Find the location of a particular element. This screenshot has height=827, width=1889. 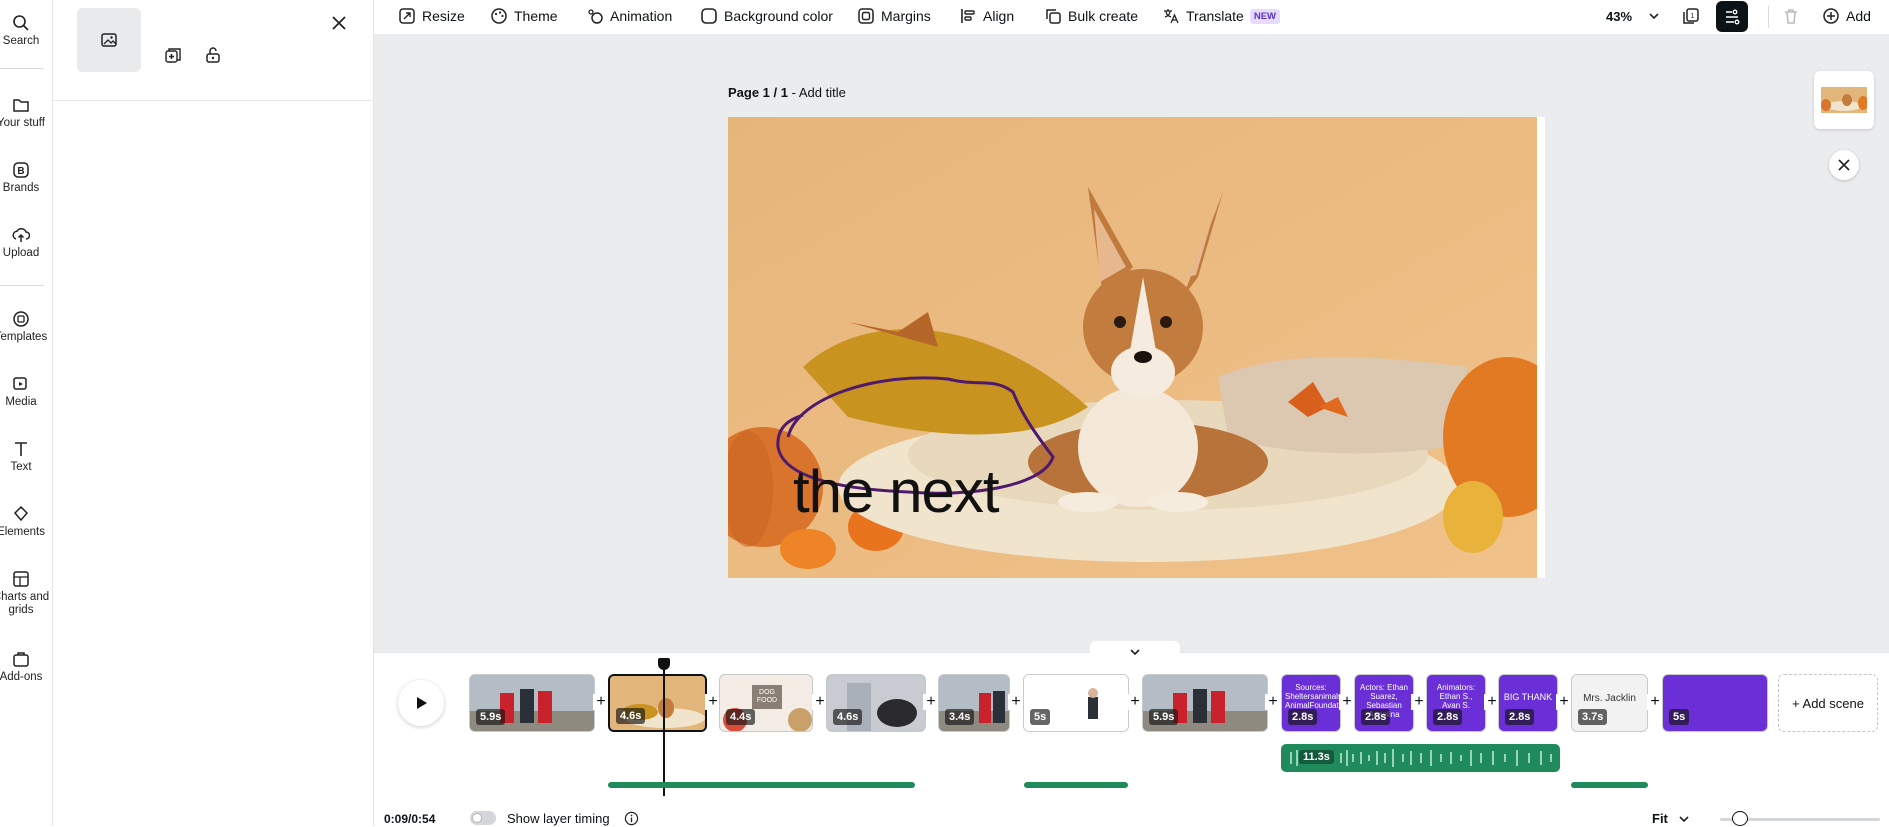

rail-templates: Templates is located at coordinates (26, 327).